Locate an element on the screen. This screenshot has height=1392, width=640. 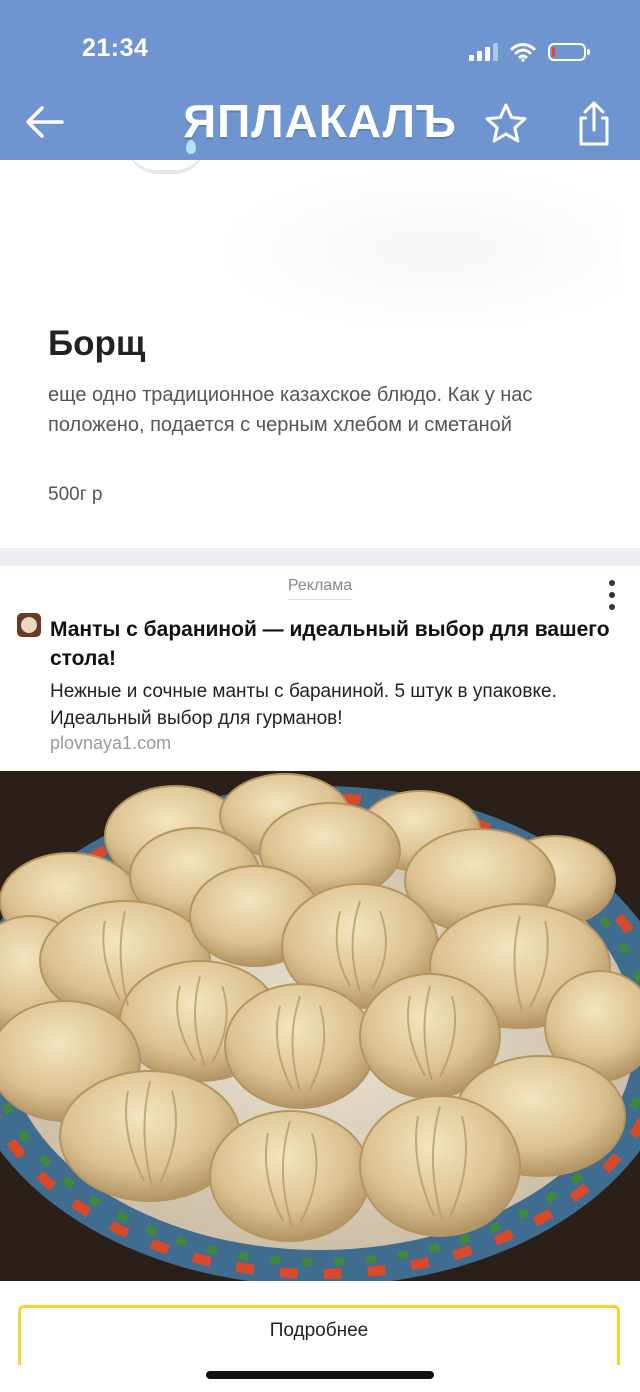
more-options-button is located at coordinates (612, 600).